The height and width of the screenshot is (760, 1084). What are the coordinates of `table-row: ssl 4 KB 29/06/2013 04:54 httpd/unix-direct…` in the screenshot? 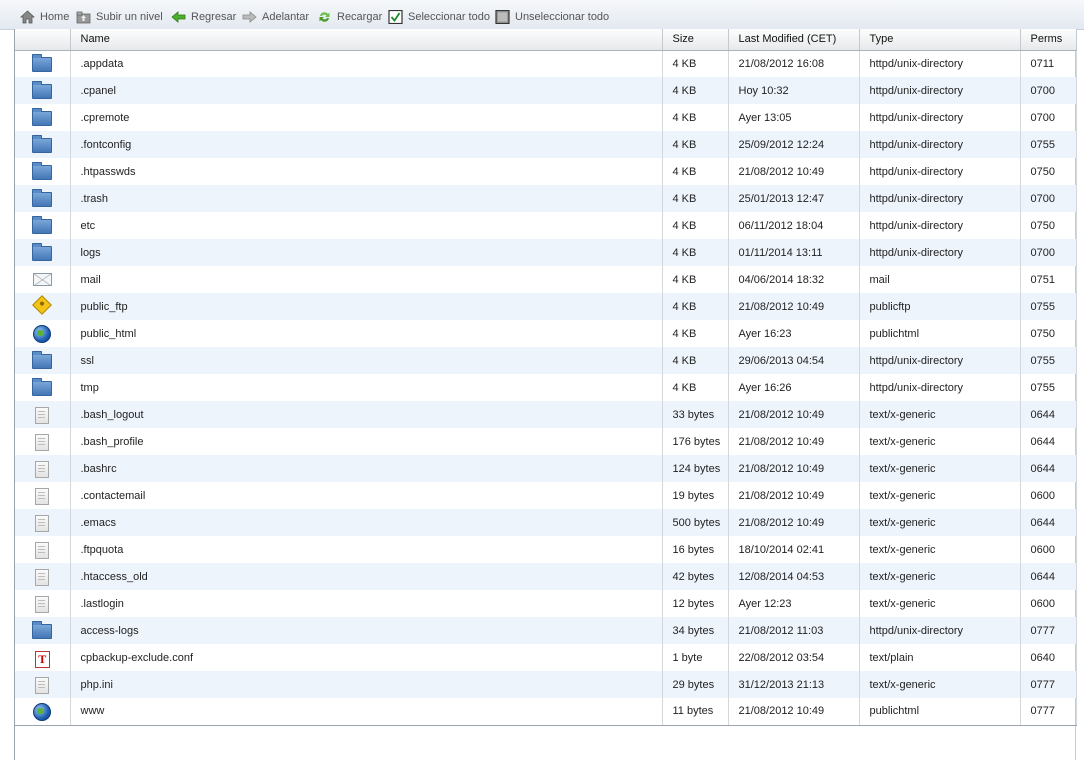 It's located at (546, 360).